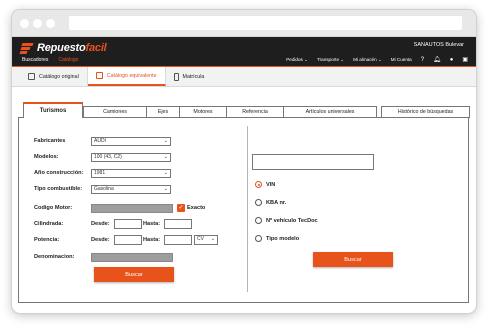  What do you see at coordinates (131, 141) in the screenshot?
I see `fabricantes-select: AUDI ⌄` at bounding box center [131, 141].